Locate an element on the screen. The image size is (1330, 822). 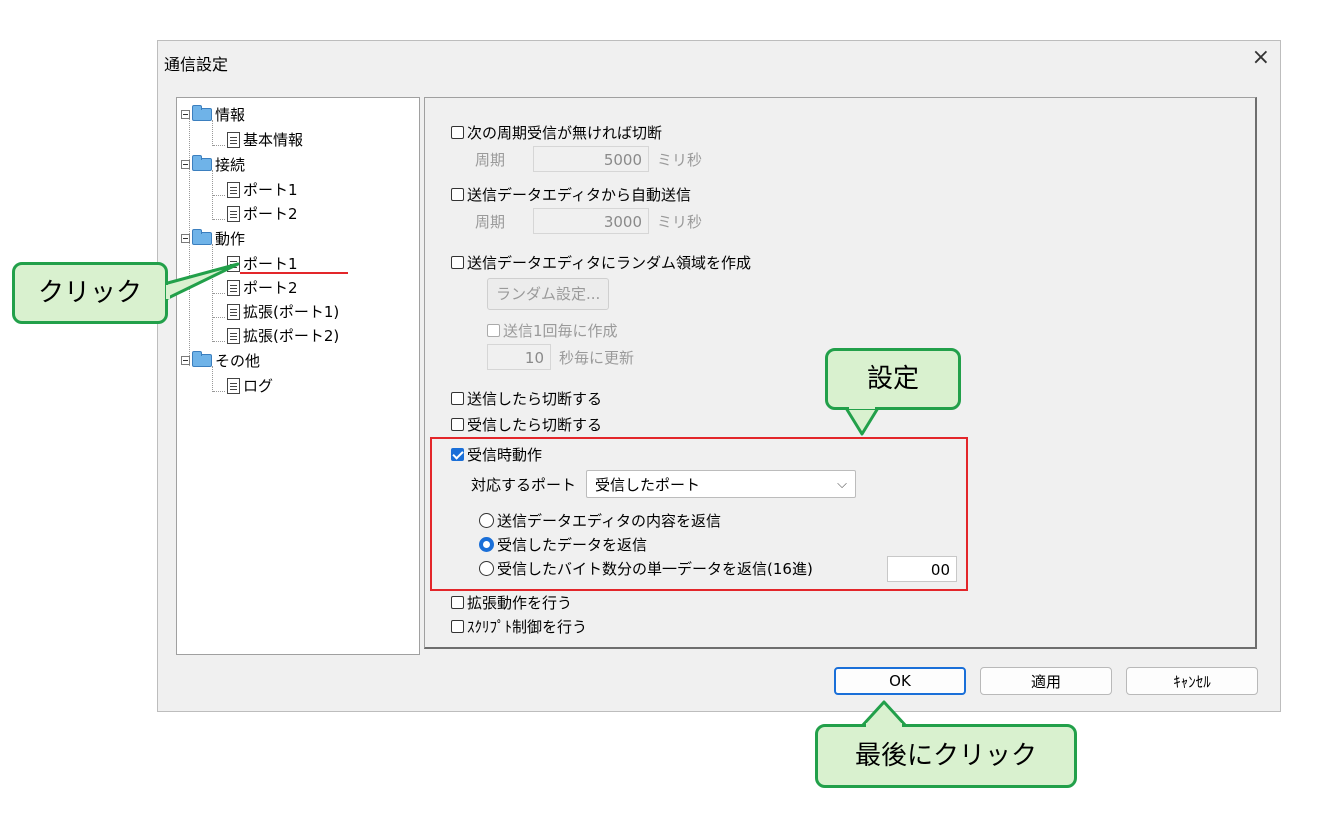
tree-item-other: その他 is located at coordinates (220, 360).